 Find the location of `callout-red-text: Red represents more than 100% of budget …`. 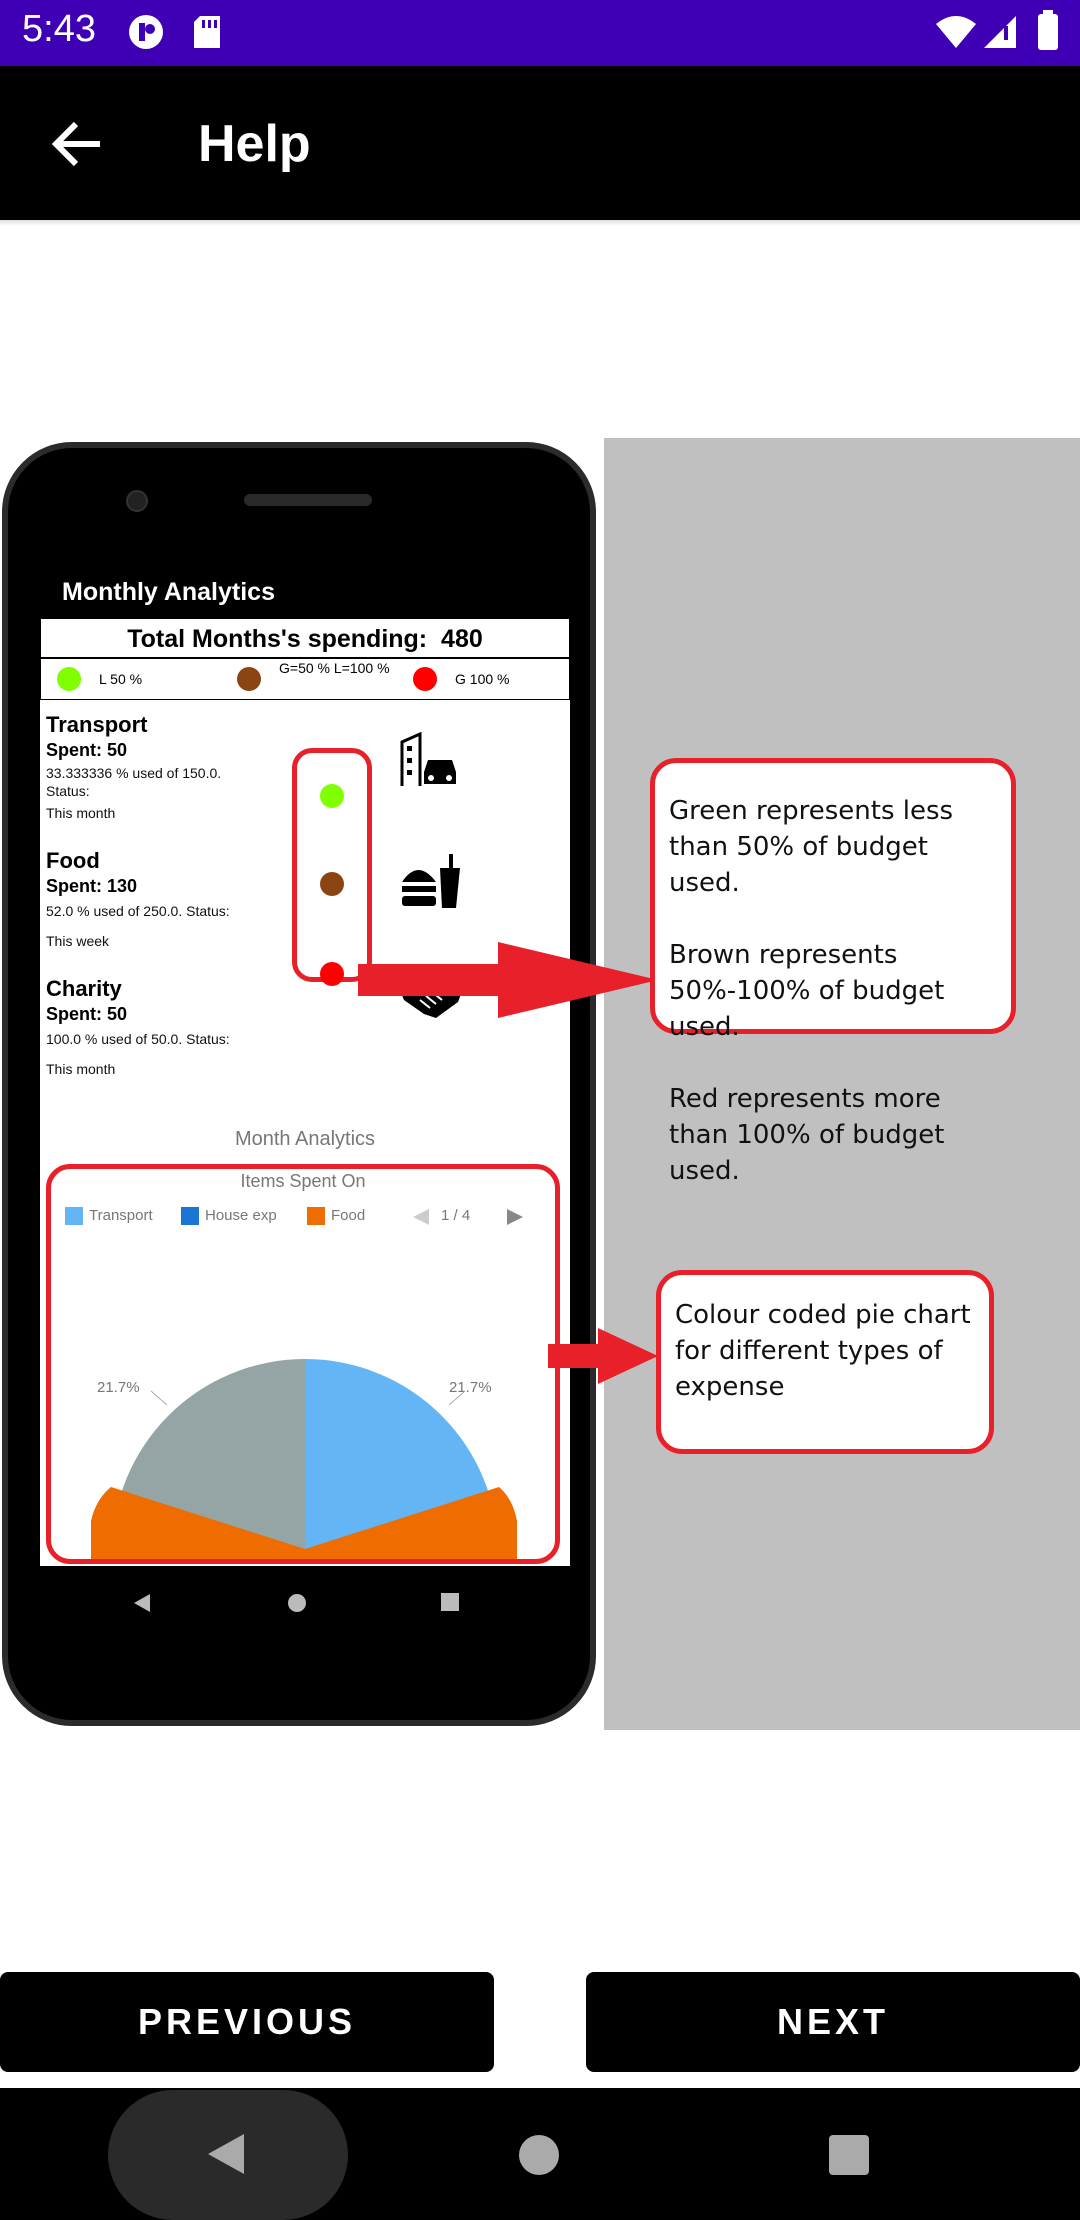

callout-red-text: Red represents more than 100% of budget … is located at coordinates (807, 1135).